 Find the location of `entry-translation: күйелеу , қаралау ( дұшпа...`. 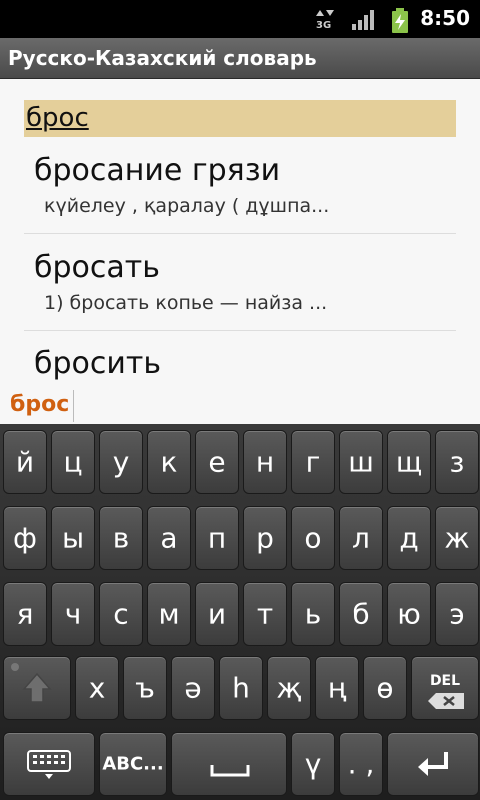

entry-translation: күйелеу , қаралау ( дұшпа... is located at coordinates (187, 206).